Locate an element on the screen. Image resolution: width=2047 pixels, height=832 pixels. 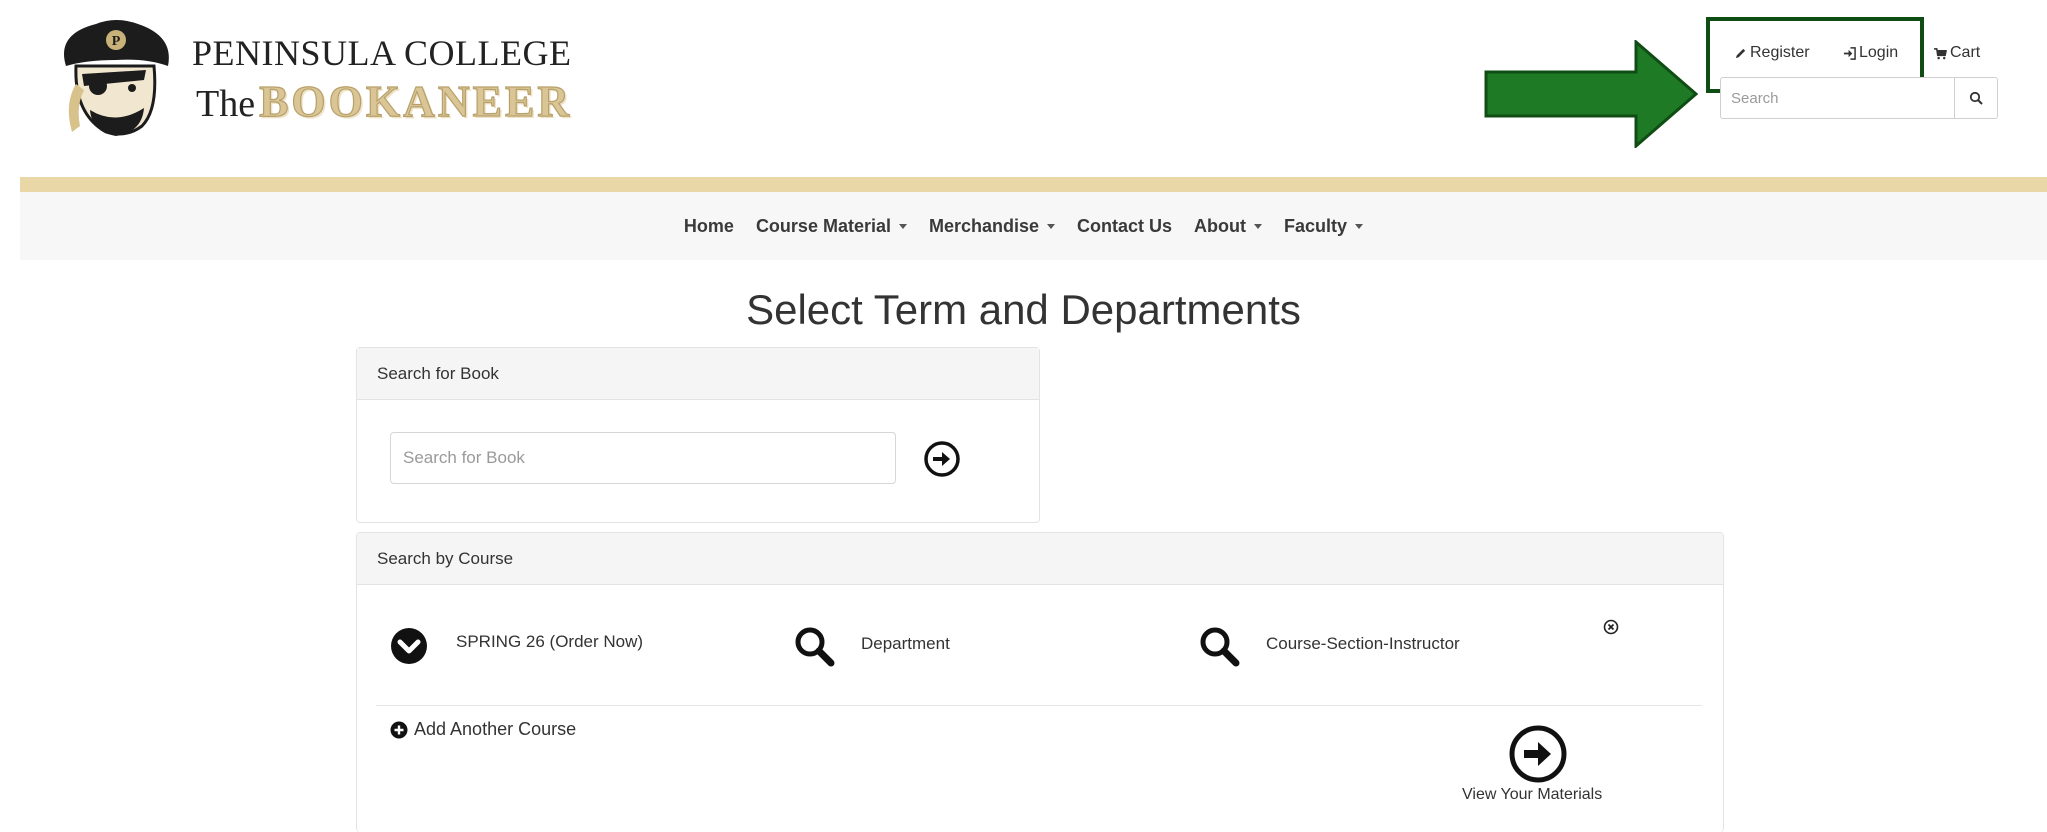
nav-about-label: About is located at coordinates (1220, 225).